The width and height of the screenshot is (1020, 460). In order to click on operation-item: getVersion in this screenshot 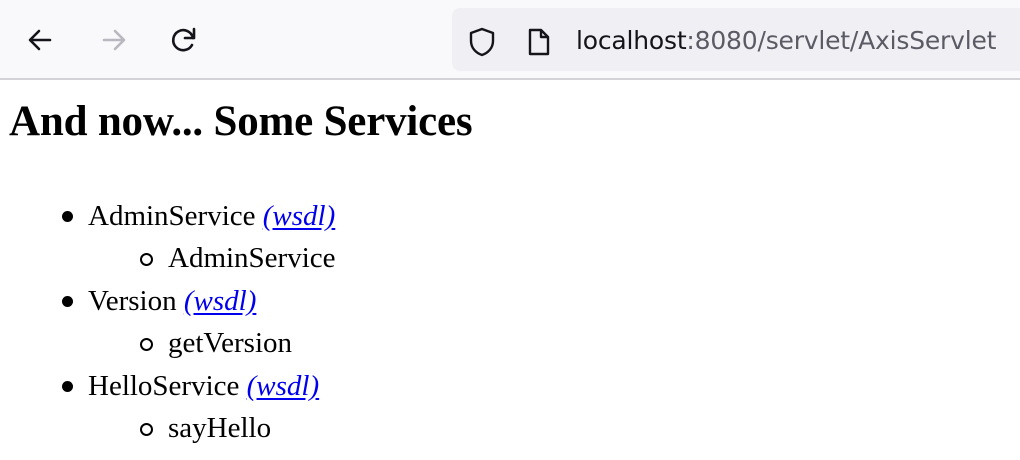, I will do `click(168, 343)`.